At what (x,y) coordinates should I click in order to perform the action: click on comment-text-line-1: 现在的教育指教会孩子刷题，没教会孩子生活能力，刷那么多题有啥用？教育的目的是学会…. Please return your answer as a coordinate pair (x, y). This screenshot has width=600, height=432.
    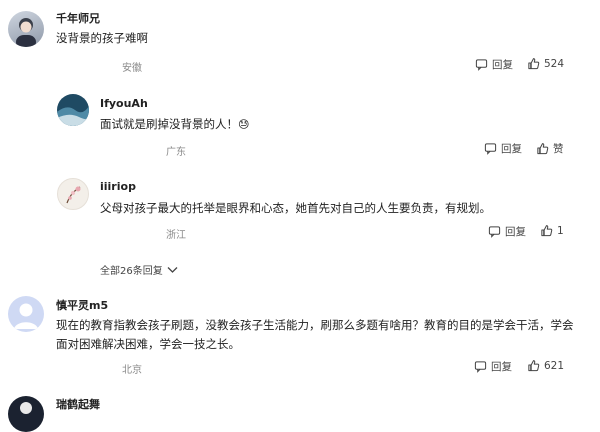
    Looking at the image, I should click on (315, 325).